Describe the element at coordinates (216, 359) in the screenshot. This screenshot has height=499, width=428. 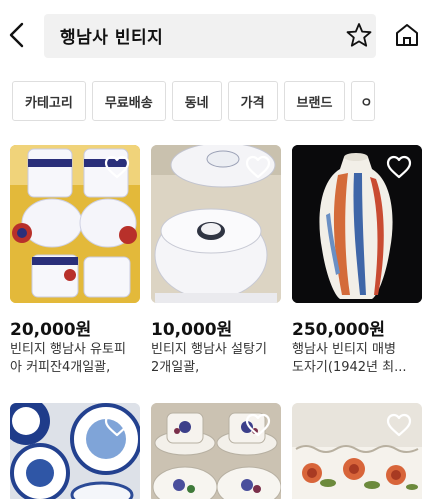
I see `product-title: 빈티지 행남사 설탕기 2개일괄,` at that location.